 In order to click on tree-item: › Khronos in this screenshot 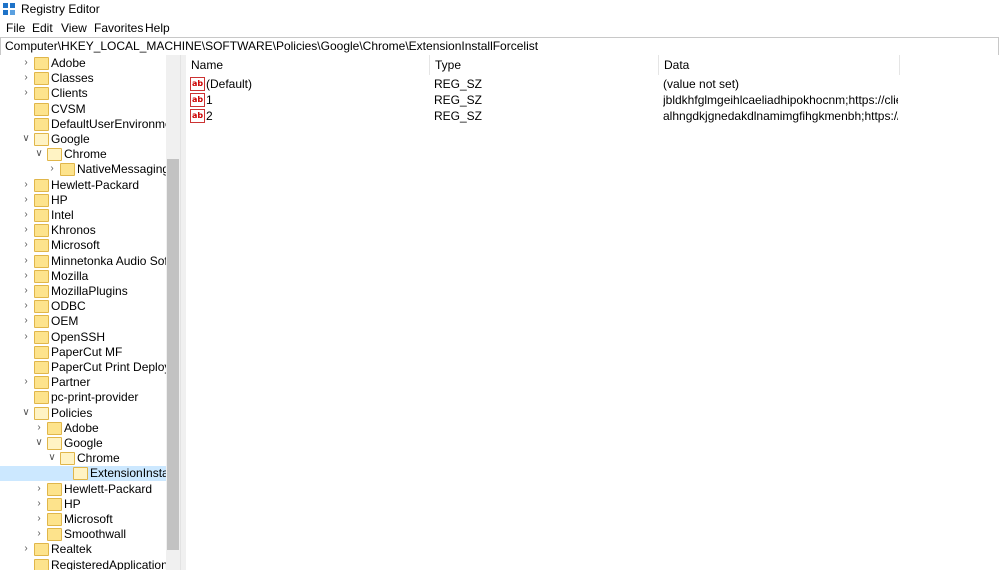, I will do `click(83, 230)`.